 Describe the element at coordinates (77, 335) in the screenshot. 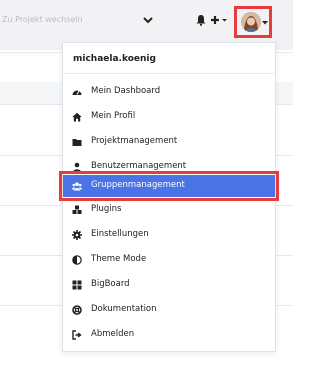

I see `sign-out-icon` at that location.